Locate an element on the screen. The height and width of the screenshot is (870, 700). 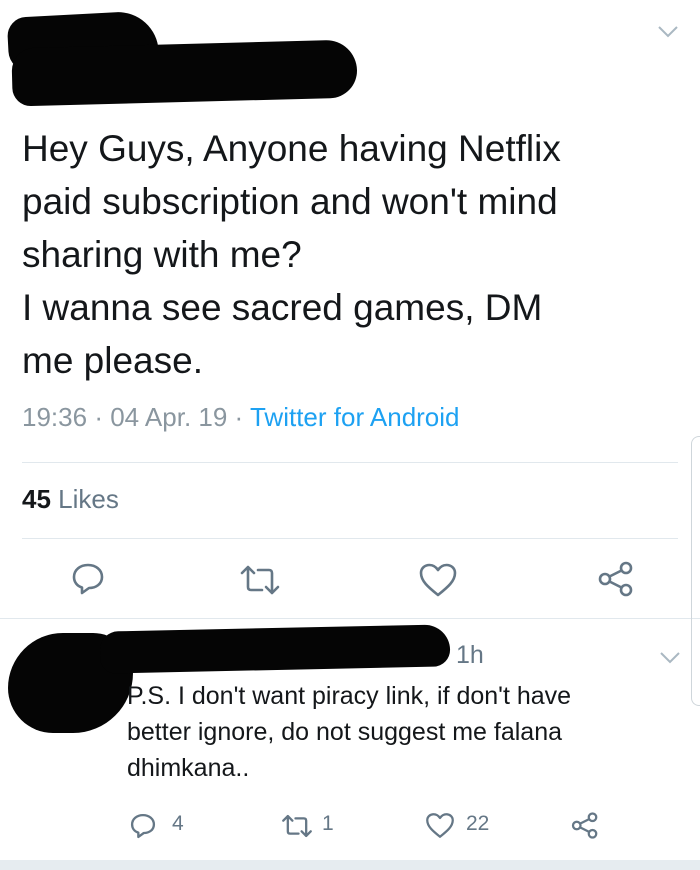
tweet-text-line: sharing with me? is located at coordinates (162, 254).